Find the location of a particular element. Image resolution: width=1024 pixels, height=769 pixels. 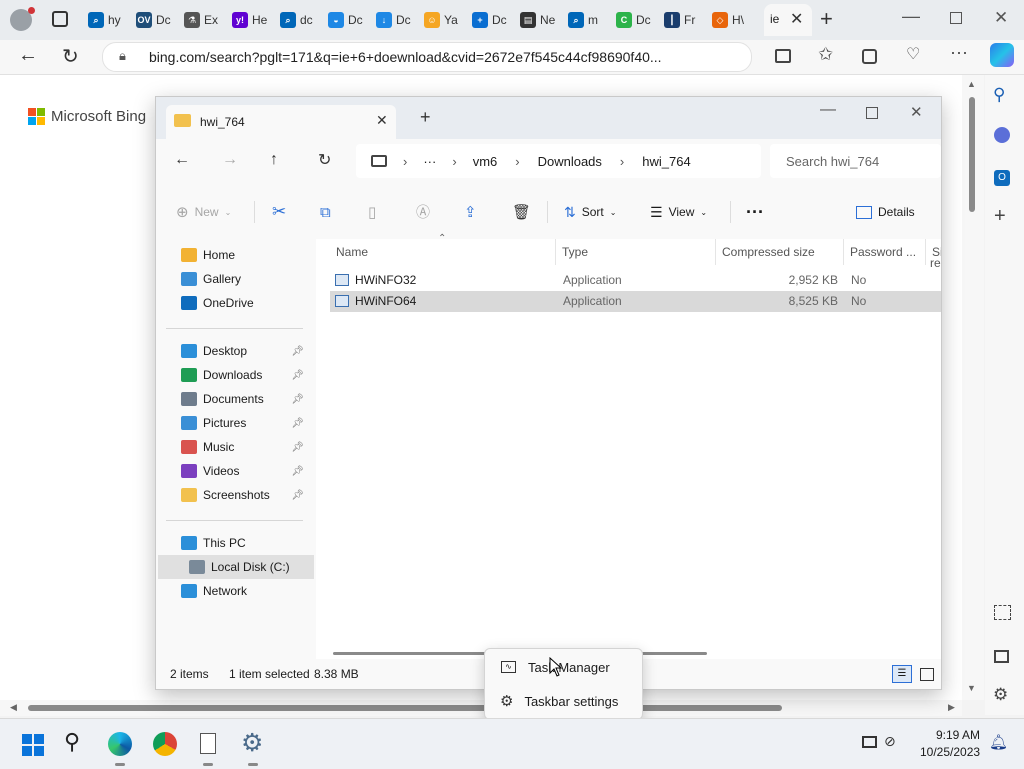

browser-tab: + Dc is located at coordinates (494, 20).